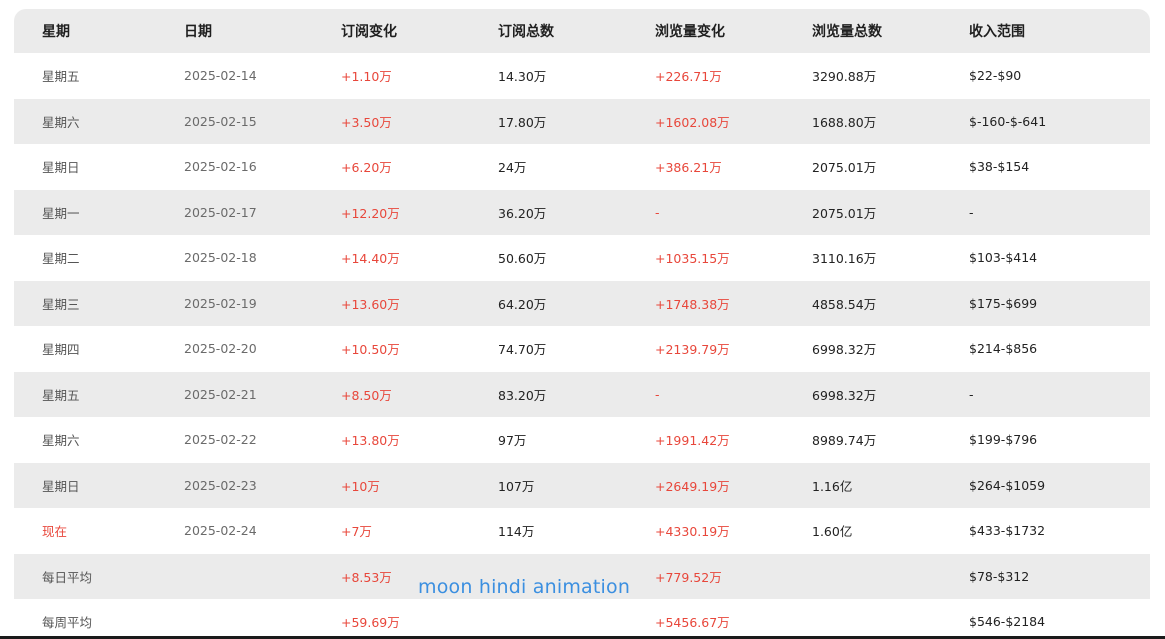  What do you see at coordinates (516, 532) in the screenshot?
I see `cell-subscriber-total: 114万` at bounding box center [516, 532].